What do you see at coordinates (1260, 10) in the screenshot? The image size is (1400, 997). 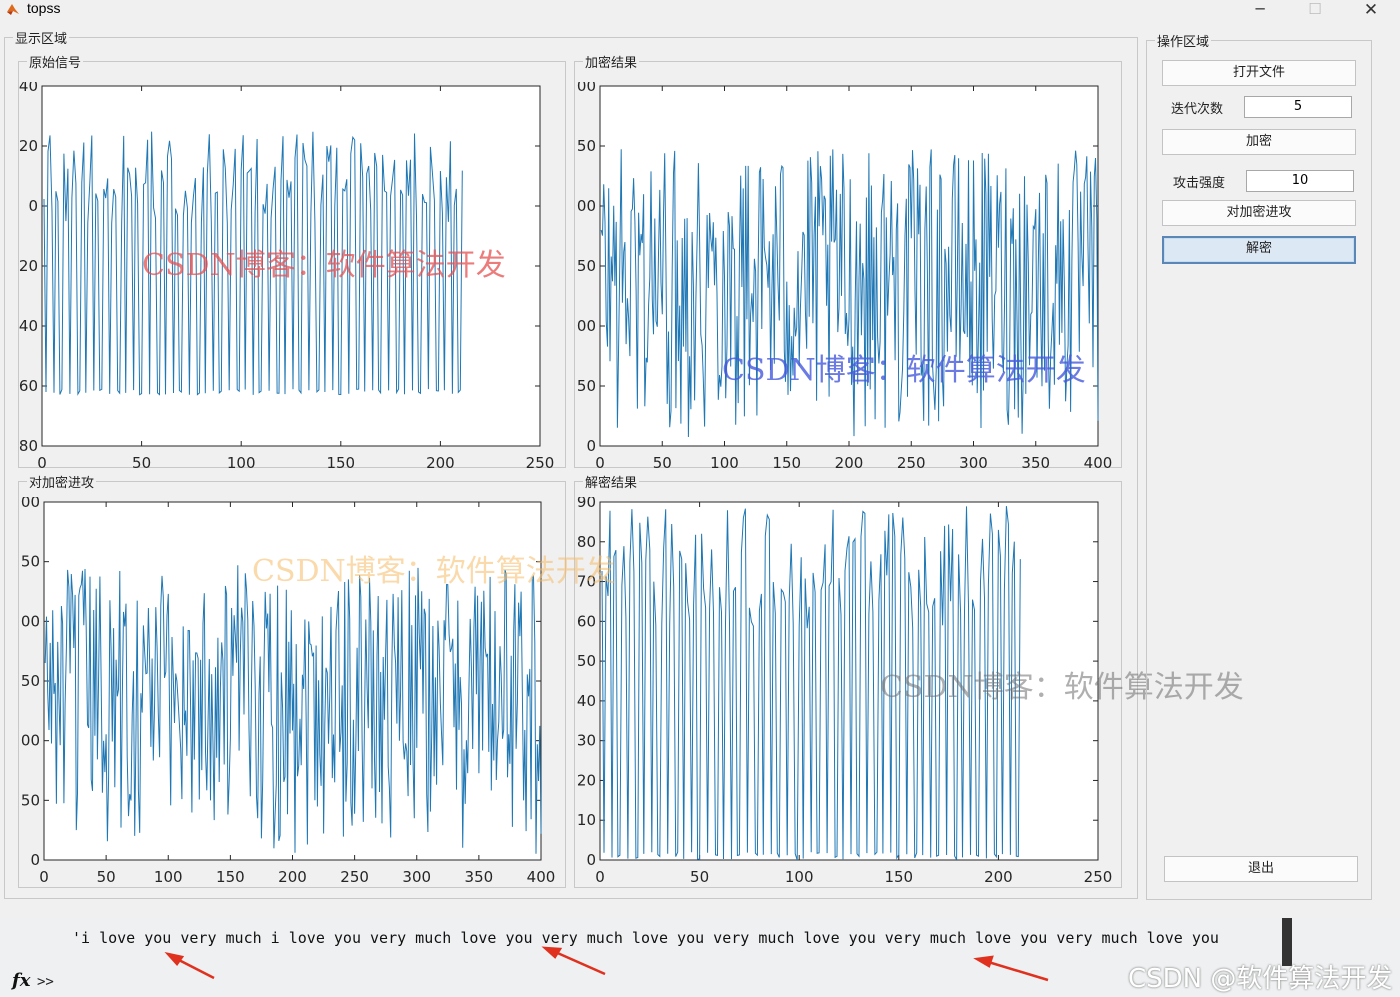 I see `minimize-button: ─` at bounding box center [1260, 10].